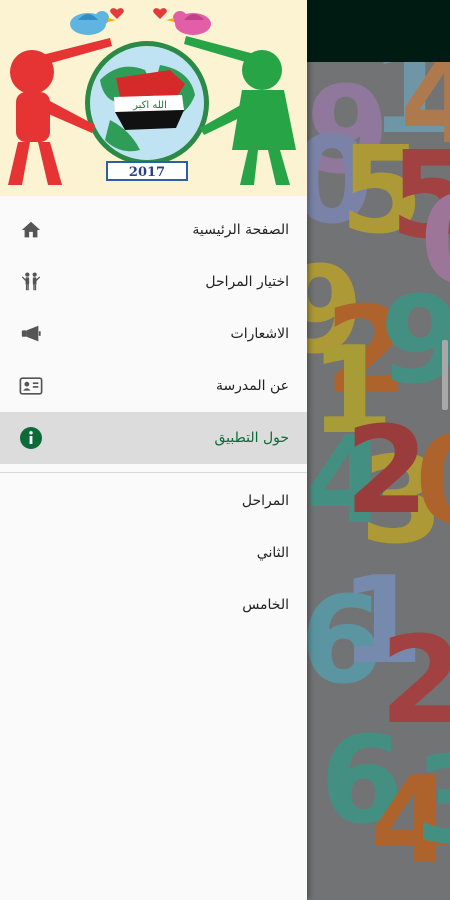 The width and height of the screenshot is (450, 900). I want to click on menu-item-about-app: حول التطبيق, so click(153, 438).